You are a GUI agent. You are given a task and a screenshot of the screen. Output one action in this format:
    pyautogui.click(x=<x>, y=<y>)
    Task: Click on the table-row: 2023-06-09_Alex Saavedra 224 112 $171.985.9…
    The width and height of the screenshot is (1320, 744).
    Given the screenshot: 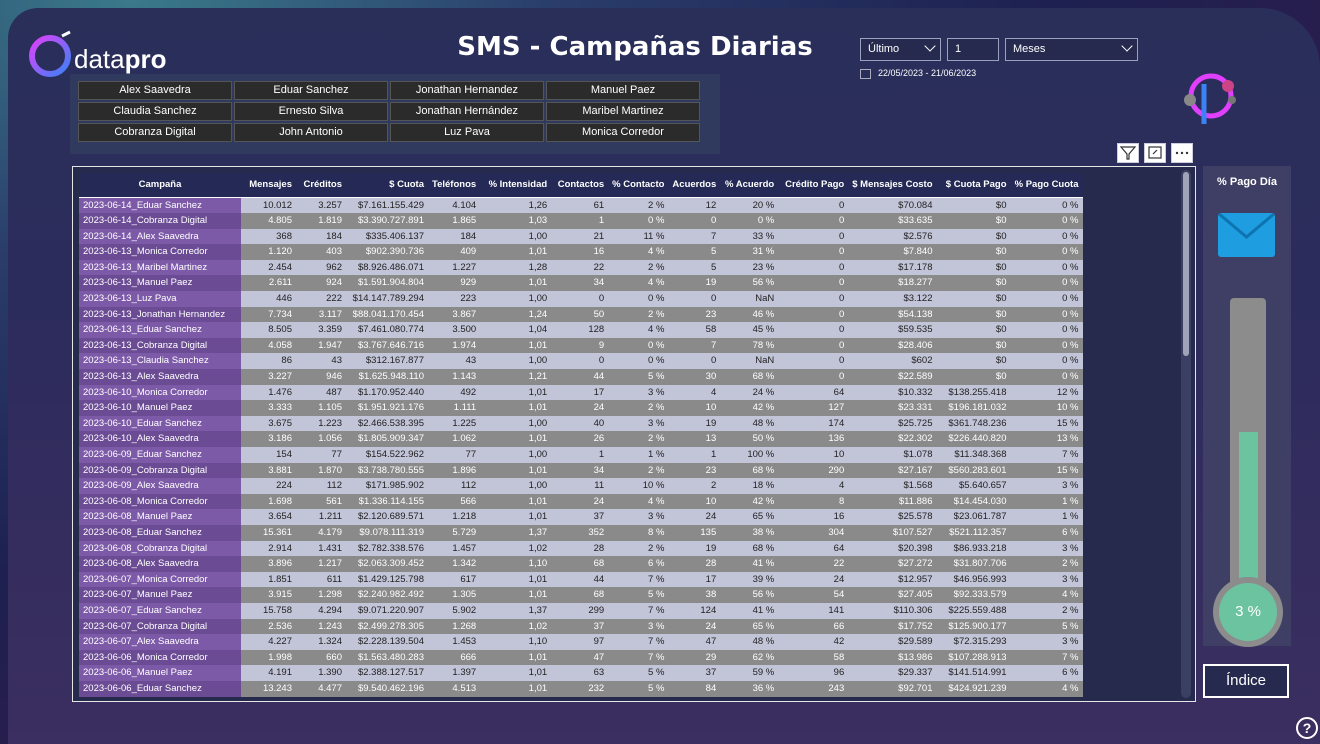 What is the action you would take?
    pyautogui.click(x=581, y=486)
    